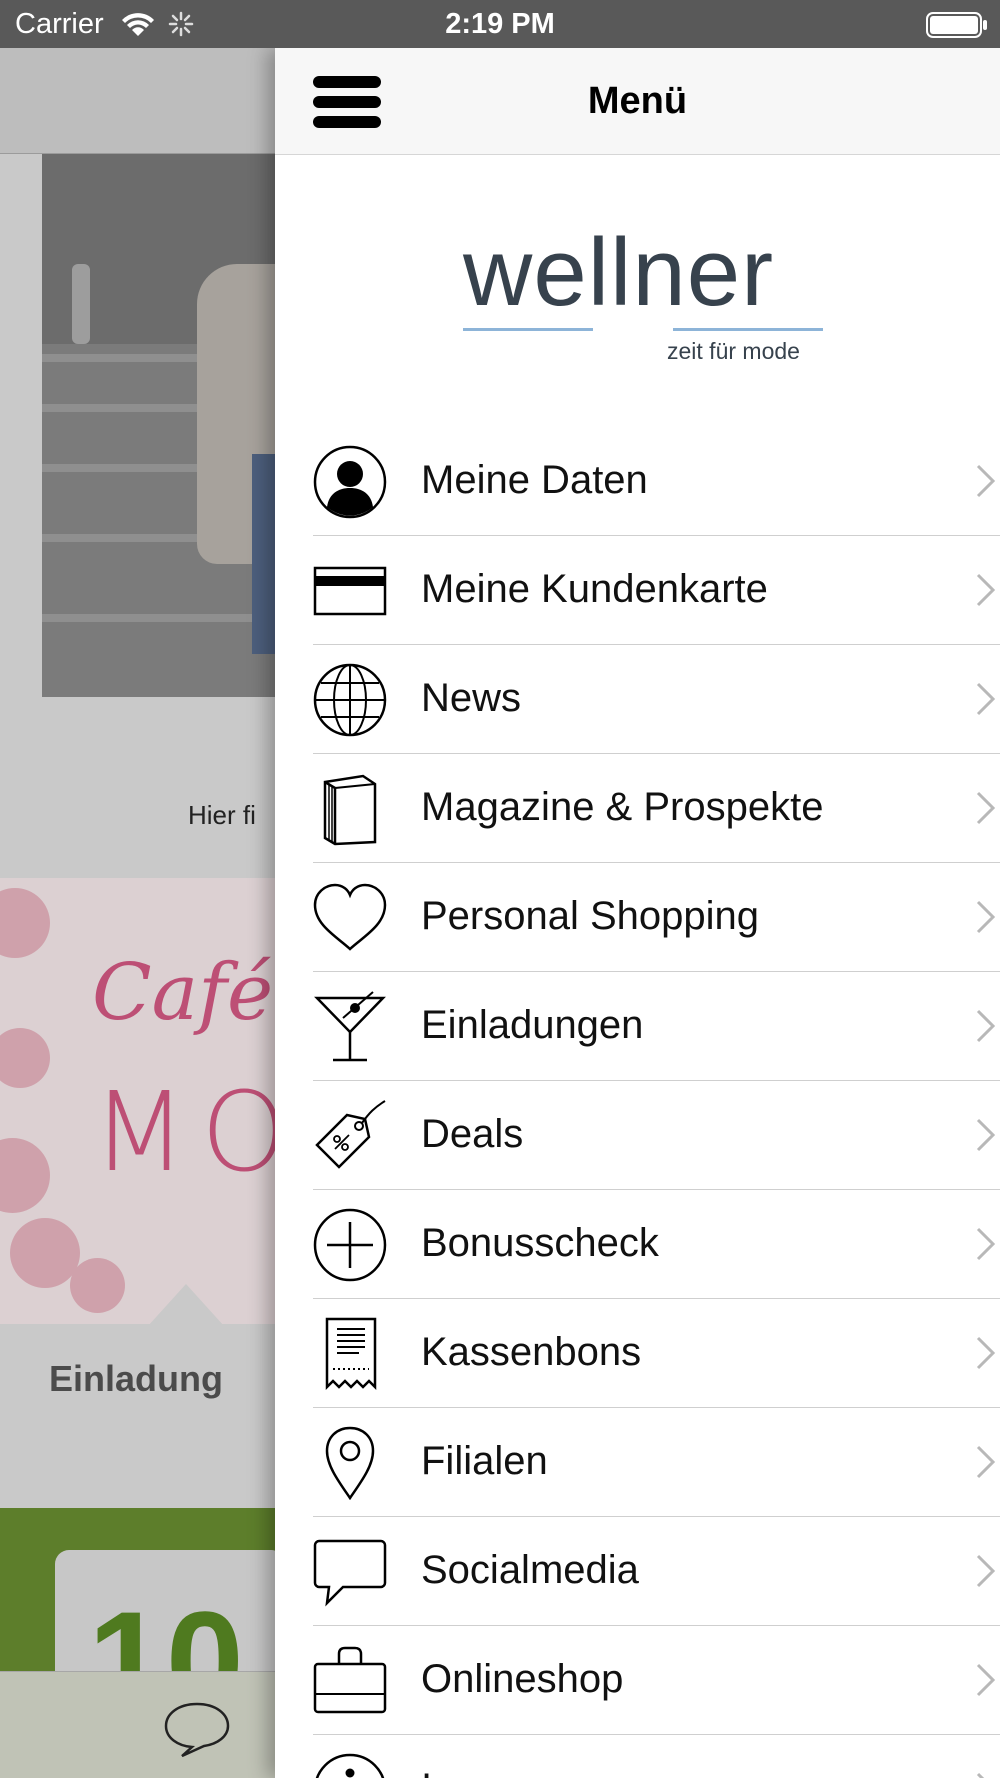  I want to click on menu-item-label: Socialmedia, so click(530, 1570).